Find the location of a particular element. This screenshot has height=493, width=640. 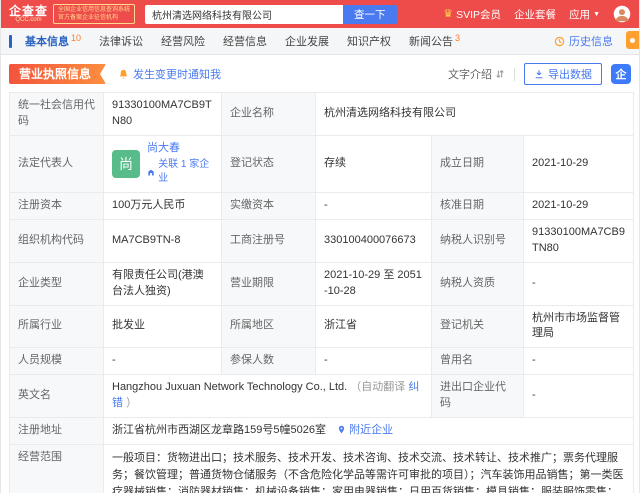

legal-rep-name-link: 尚大春 is located at coordinates (180, 149).